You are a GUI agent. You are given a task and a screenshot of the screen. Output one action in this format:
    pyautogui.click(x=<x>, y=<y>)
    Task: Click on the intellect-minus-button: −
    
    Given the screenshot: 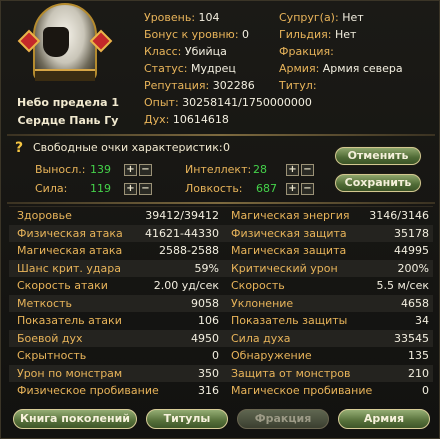 What is the action you would take?
    pyautogui.click(x=307, y=170)
    